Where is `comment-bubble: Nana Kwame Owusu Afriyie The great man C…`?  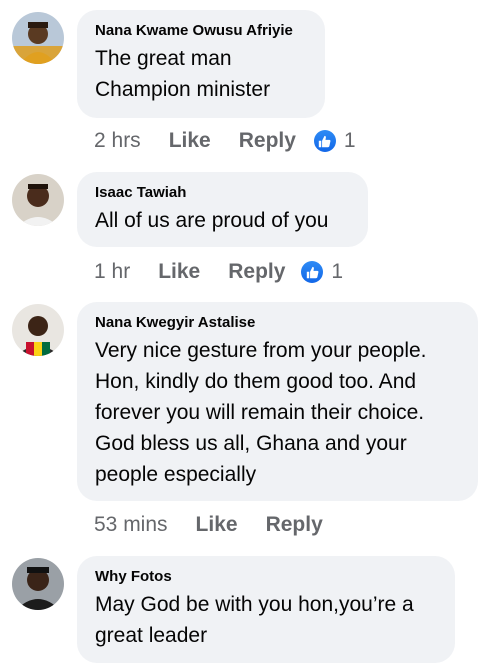 comment-bubble: Nana Kwame Owusu Afriyie The great man C… is located at coordinates (201, 64).